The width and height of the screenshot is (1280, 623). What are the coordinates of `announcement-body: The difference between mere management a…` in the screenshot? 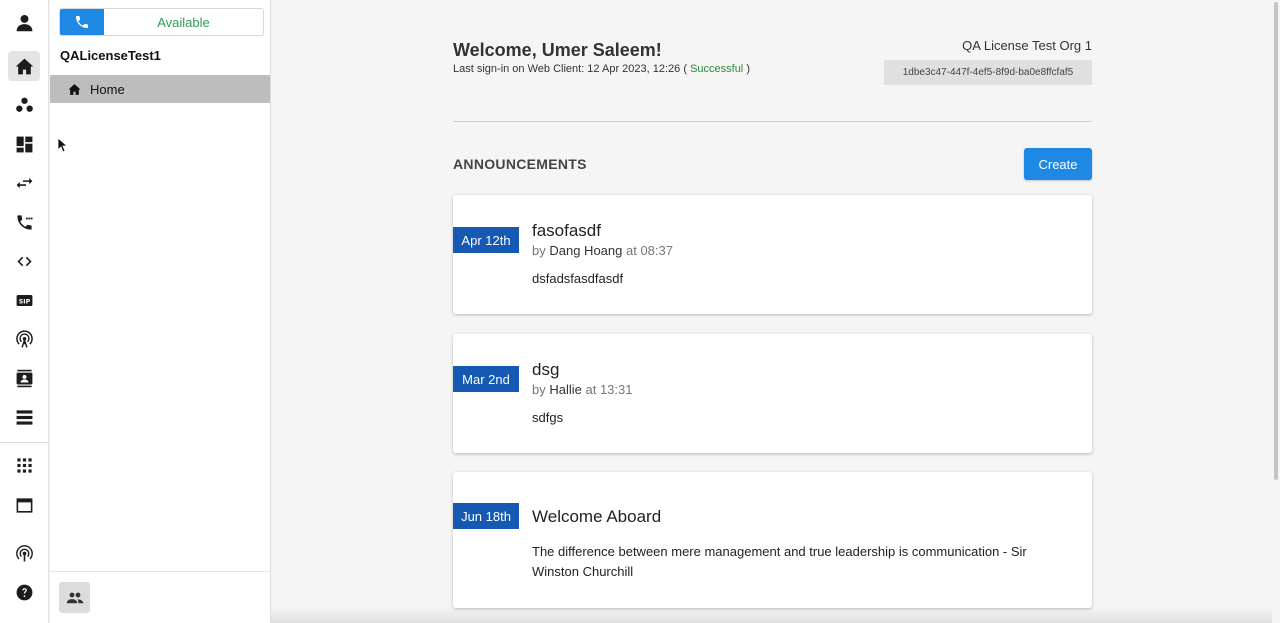 It's located at (779, 561).